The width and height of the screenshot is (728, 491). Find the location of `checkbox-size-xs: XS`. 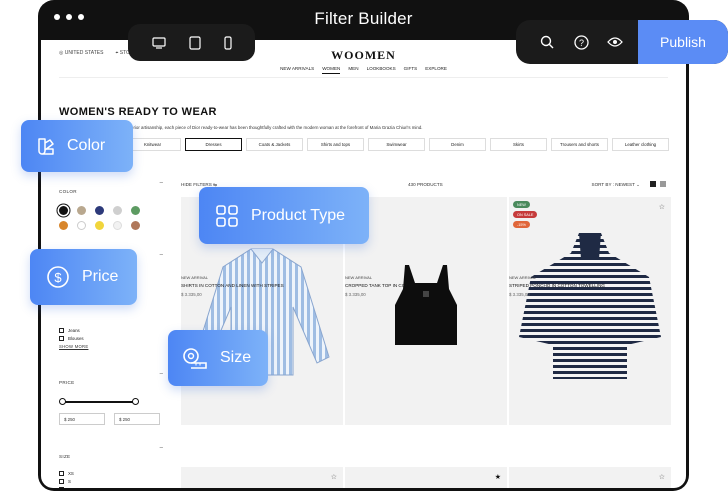

checkbox-size-xs: XS is located at coordinates (111, 473).